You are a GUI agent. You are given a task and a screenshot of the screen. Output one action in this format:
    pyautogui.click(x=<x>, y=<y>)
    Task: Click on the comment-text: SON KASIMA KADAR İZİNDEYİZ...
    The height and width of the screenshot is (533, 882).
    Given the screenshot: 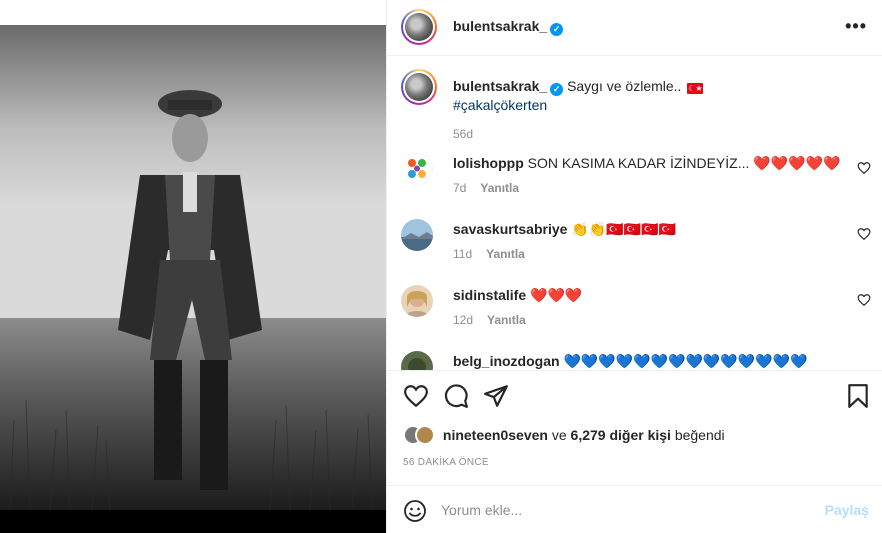 What is the action you would take?
    pyautogui.click(x=638, y=163)
    